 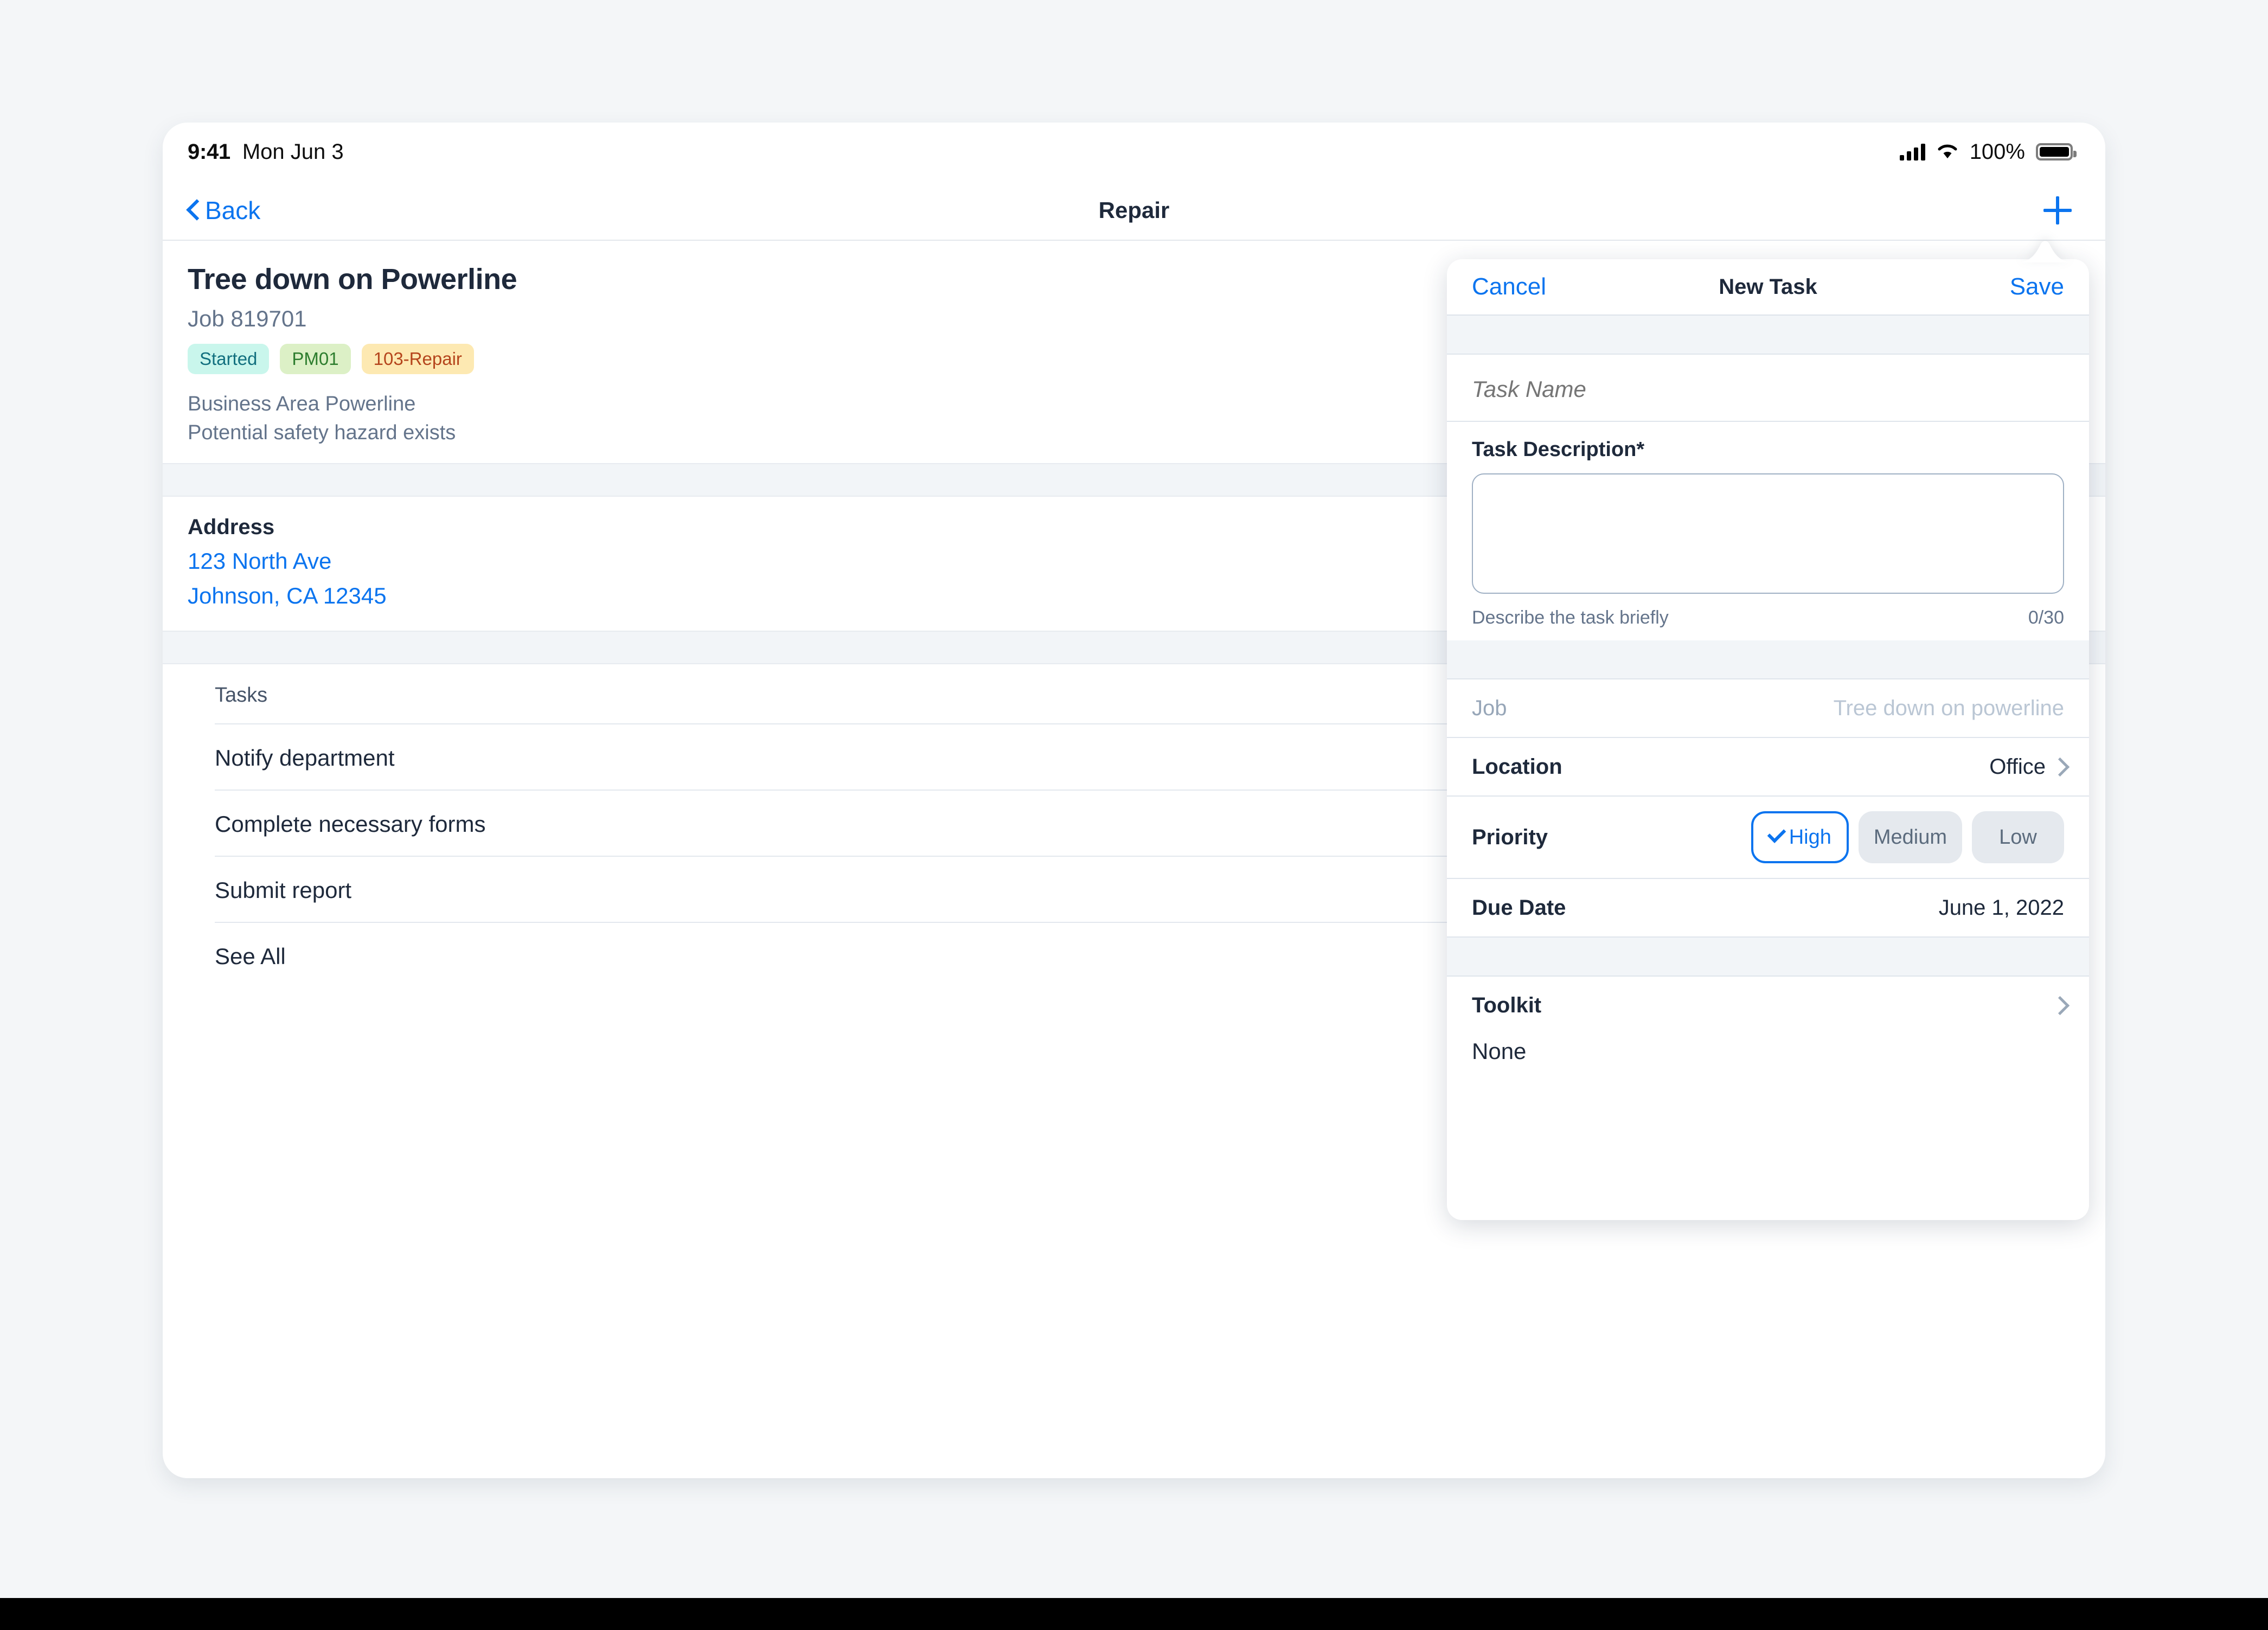 What do you see at coordinates (1948, 152) in the screenshot?
I see `wifi-icon` at bounding box center [1948, 152].